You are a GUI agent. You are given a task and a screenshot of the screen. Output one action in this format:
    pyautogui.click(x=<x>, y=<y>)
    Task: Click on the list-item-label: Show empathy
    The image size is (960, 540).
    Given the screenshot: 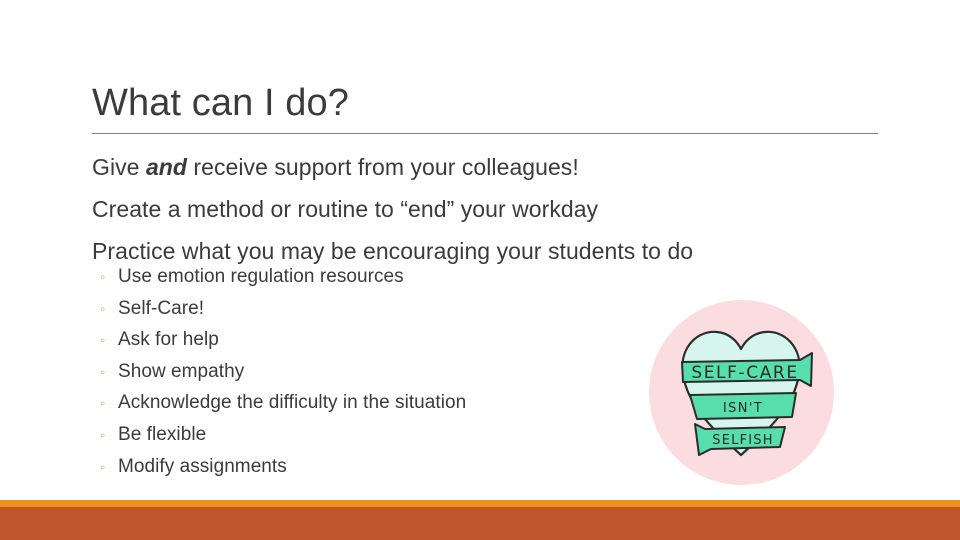 What is the action you would take?
    pyautogui.click(x=181, y=371)
    